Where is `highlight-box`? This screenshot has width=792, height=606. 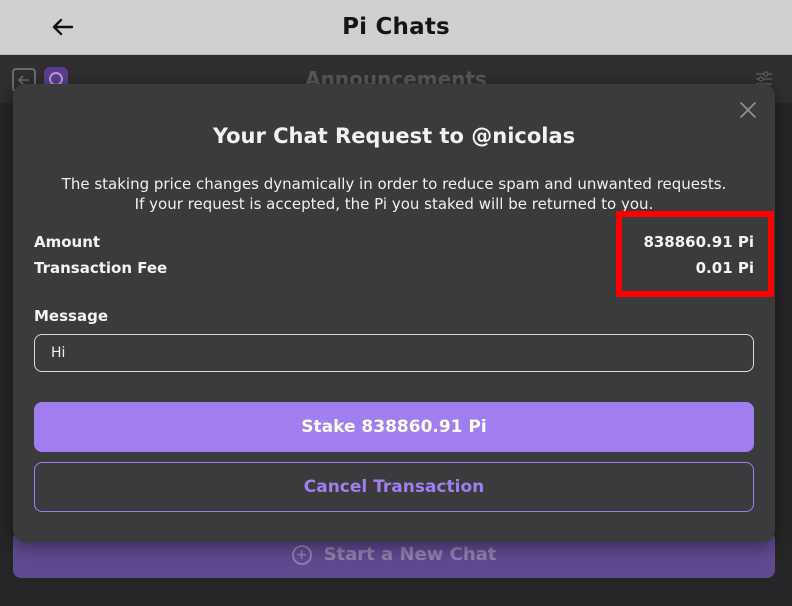 highlight-box is located at coordinates (695, 254).